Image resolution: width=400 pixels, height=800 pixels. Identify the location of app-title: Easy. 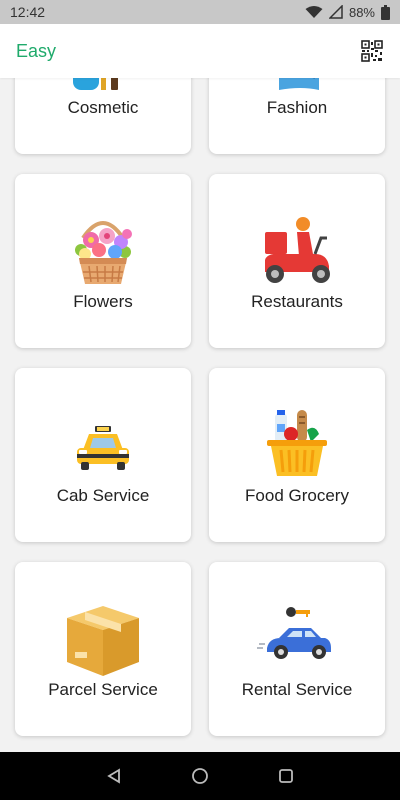
(36, 50).